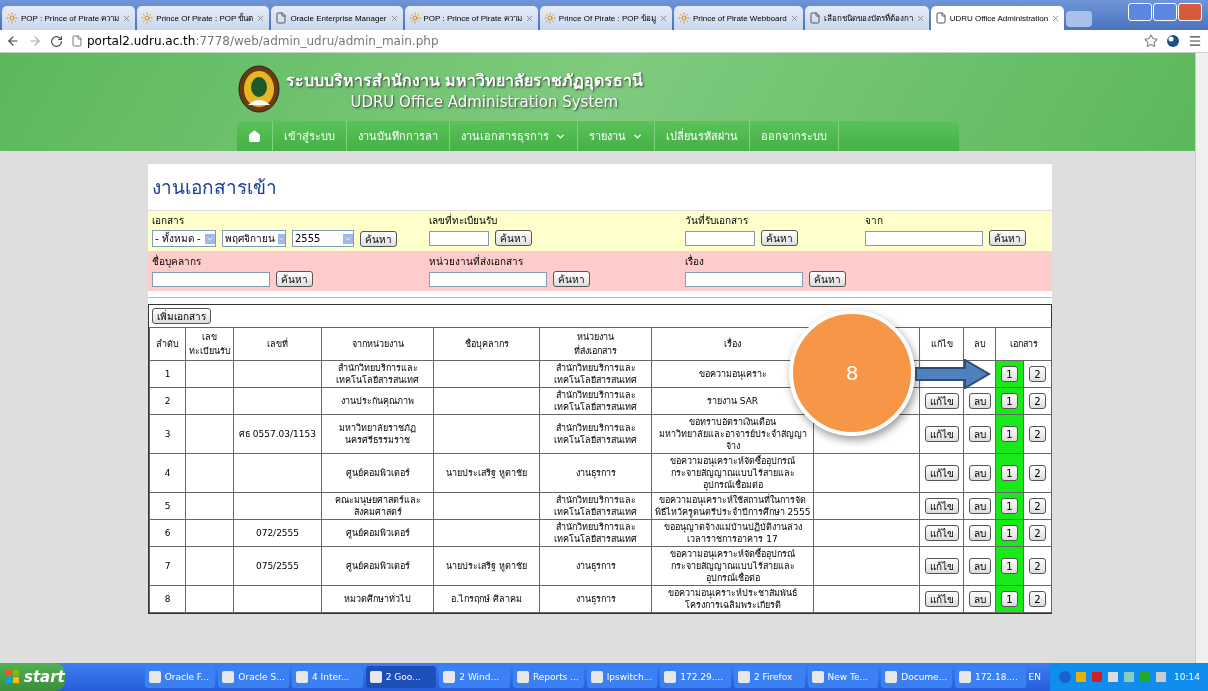 This screenshot has height=691, width=1208. I want to click on back-icon, so click(13, 41).